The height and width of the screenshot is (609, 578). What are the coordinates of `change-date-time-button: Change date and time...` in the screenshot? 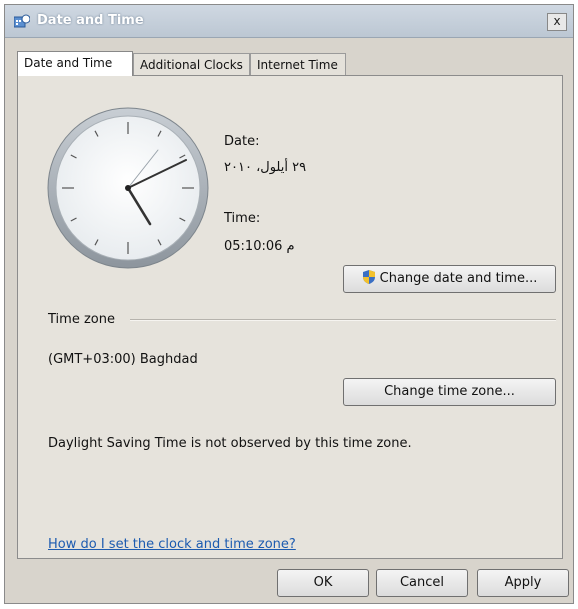 It's located at (449, 279).